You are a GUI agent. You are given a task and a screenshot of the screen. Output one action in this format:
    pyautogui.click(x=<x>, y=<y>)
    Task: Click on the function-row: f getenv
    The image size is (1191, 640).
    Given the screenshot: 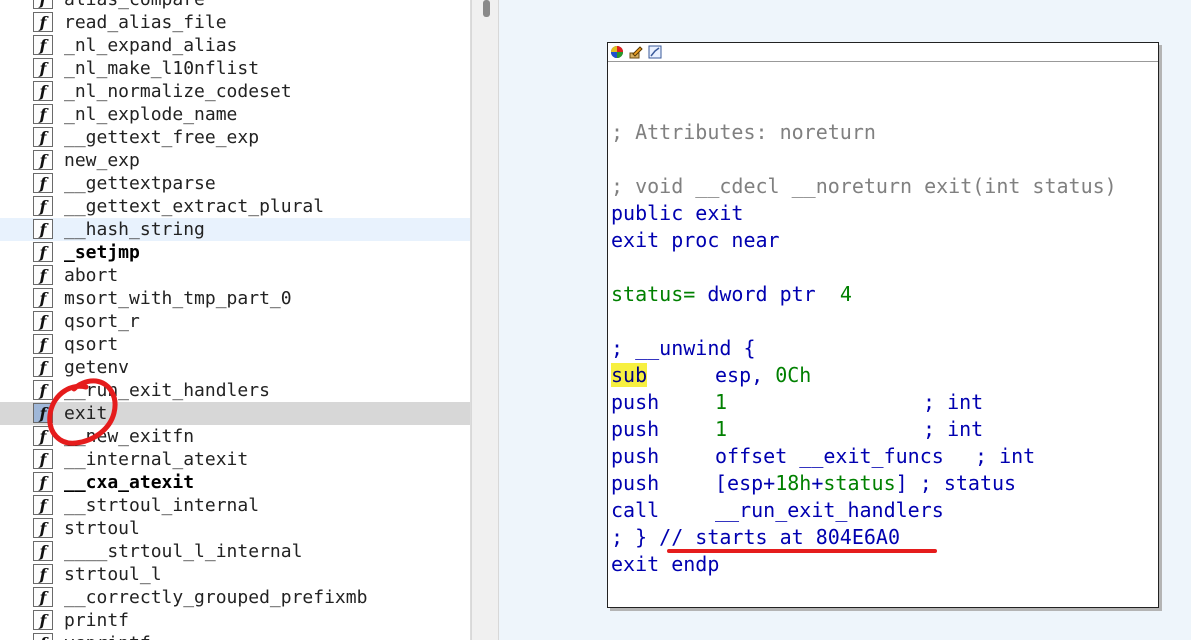 What is the action you would take?
    pyautogui.click(x=235, y=367)
    